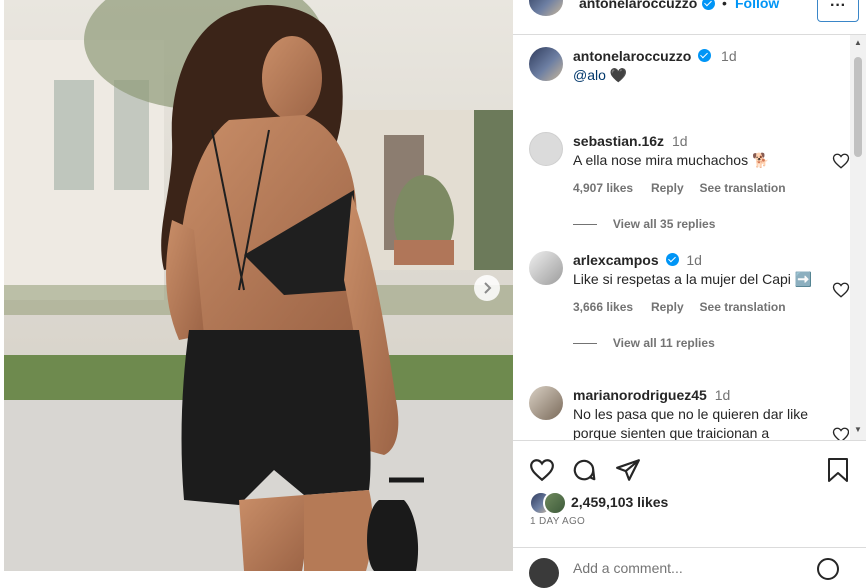 The width and height of the screenshot is (866, 588). Describe the element at coordinates (555, 503) in the screenshot. I see `liked-by-avatar` at that location.